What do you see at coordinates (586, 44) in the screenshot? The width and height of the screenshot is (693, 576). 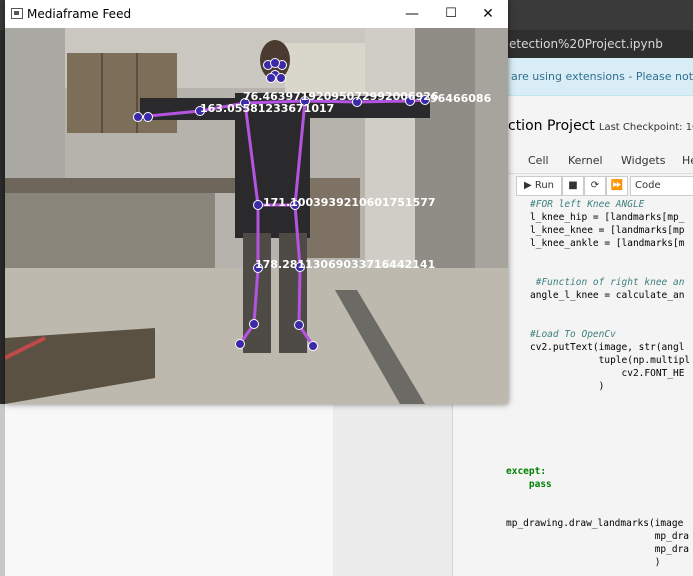 I see `browser-tab-title: etection%20Project.ipynb` at bounding box center [586, 44].